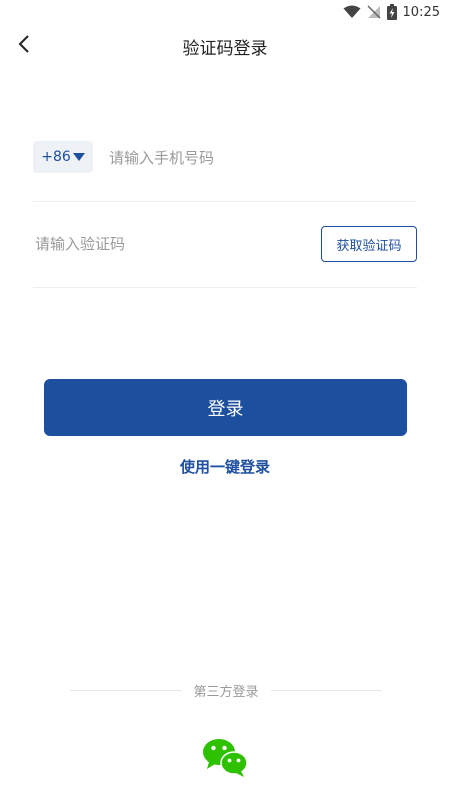 Image resolution: width=450 pixels, height=800 pixels. Describe the element at coordinates (225, 12) in the screenshot. I see `status-bar: 10:25` at that location.